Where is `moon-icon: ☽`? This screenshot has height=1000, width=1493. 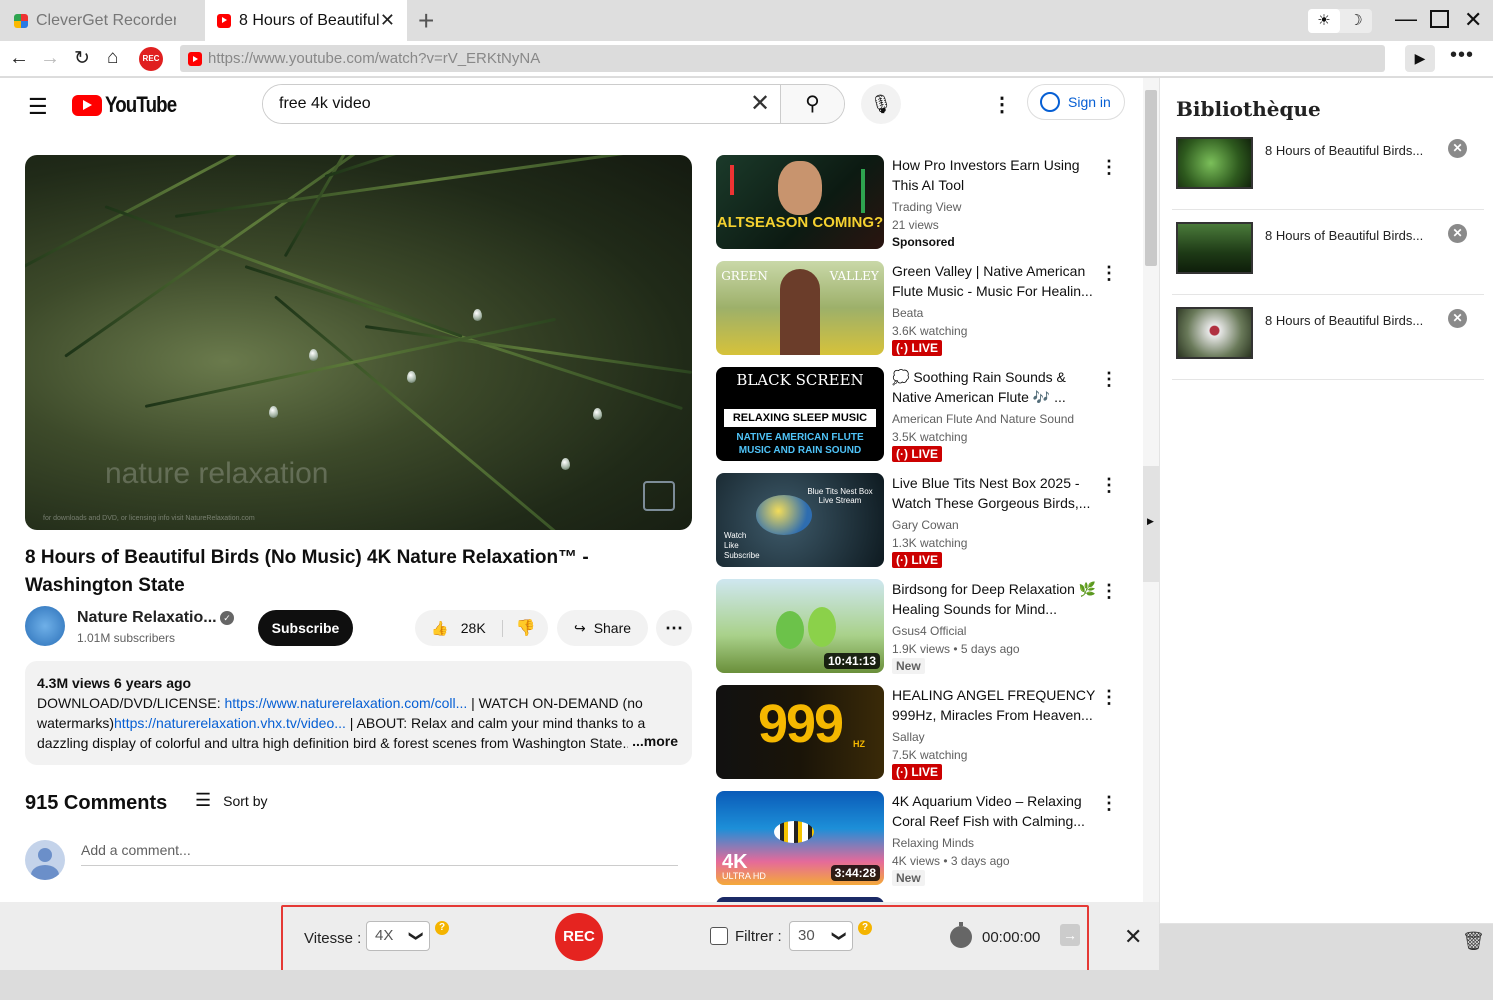
moon-icon: ☽ is located at coordinates (1356, 21).